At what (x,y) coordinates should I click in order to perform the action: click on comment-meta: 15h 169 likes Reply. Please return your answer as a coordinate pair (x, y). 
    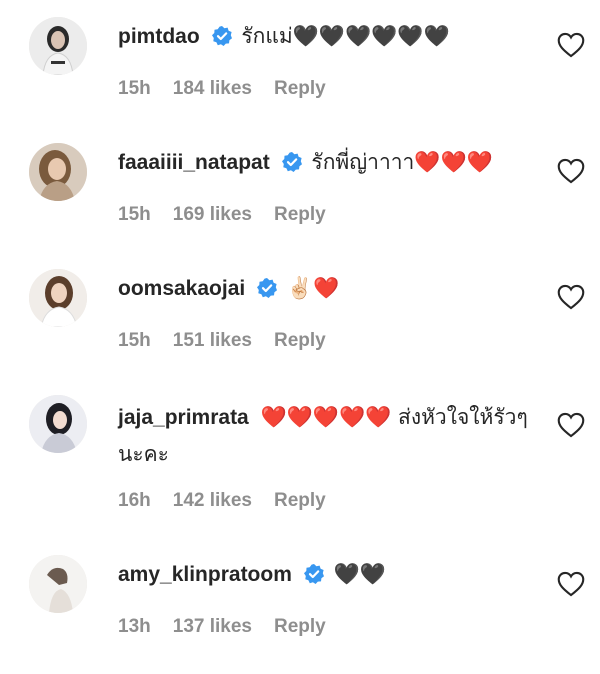
    Looking at the image, I should click on (233, 215).